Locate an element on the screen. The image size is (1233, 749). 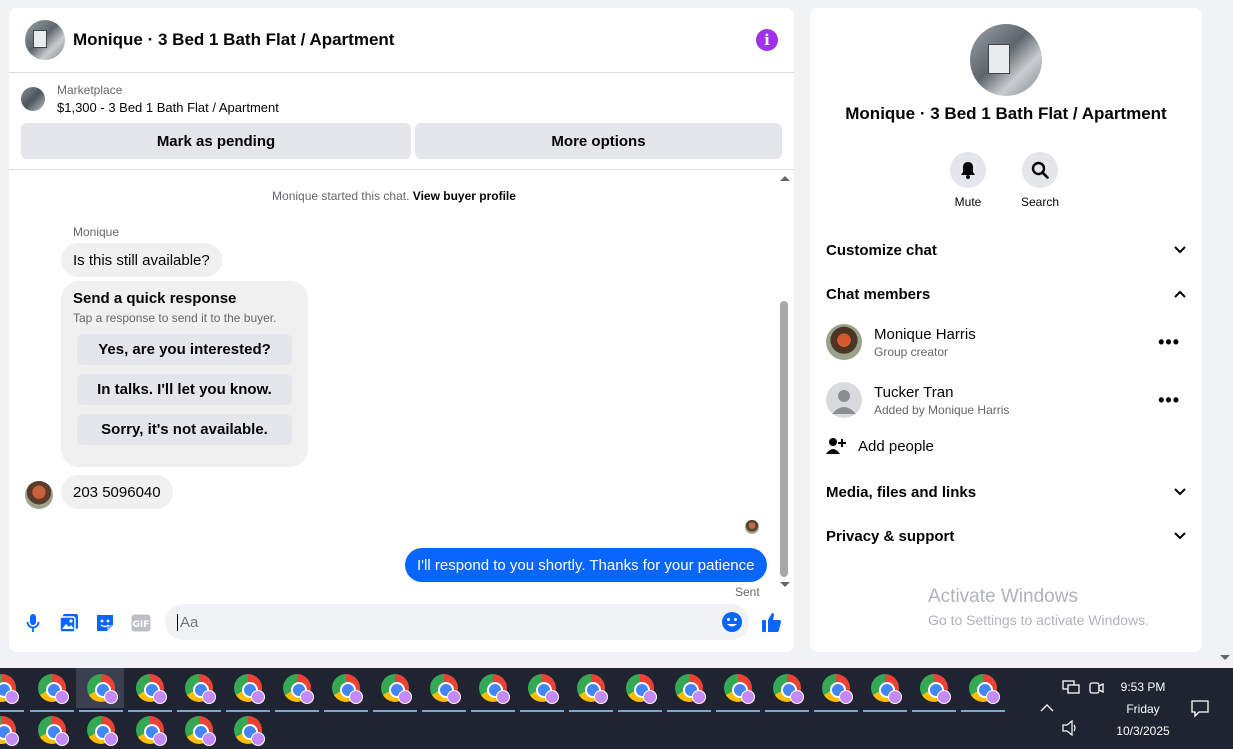
sticker-icon is located at coordinates (105, 623).